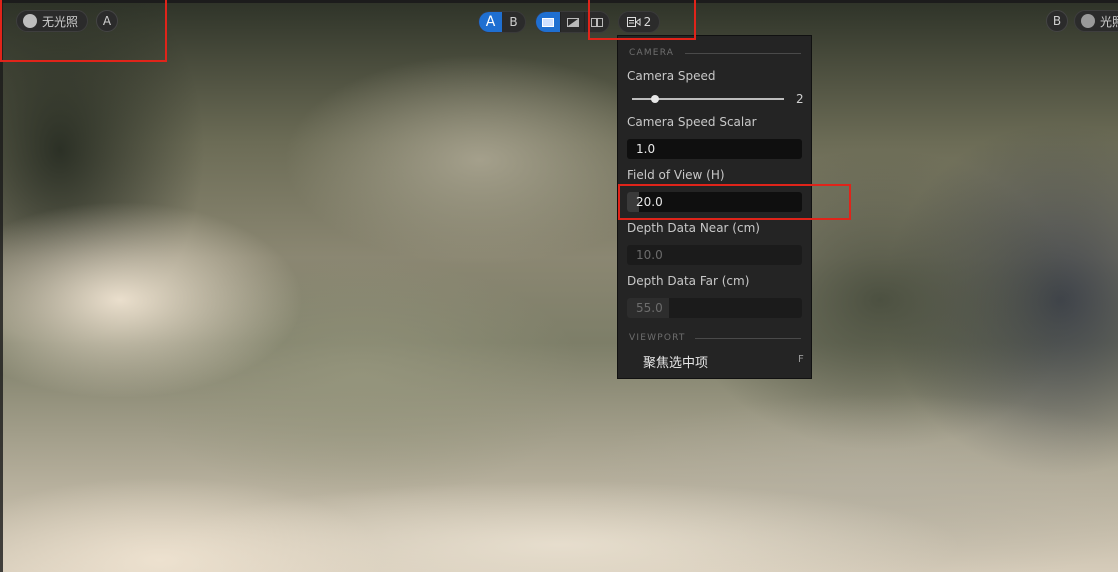 This screenshot has width=1118, height=572. Describe the element at coordinates (671, 76) in the screenshot. I see `camera-speed-label: Camera Speed` at that location.